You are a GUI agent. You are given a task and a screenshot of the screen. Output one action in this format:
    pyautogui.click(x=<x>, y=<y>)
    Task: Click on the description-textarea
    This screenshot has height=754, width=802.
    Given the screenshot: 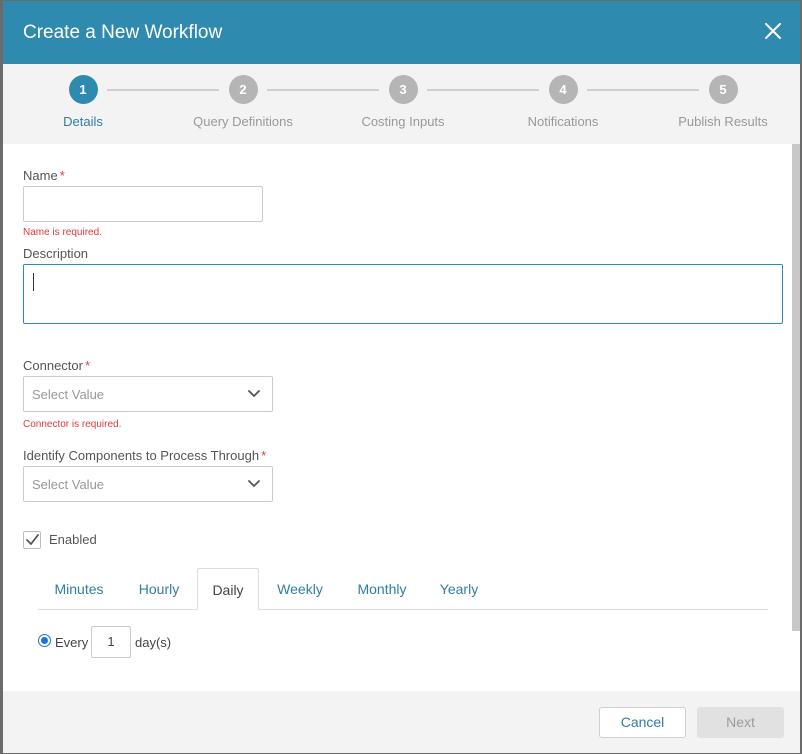 What is the action you would take?
    pyautogui.click(x=403, y=294)
    